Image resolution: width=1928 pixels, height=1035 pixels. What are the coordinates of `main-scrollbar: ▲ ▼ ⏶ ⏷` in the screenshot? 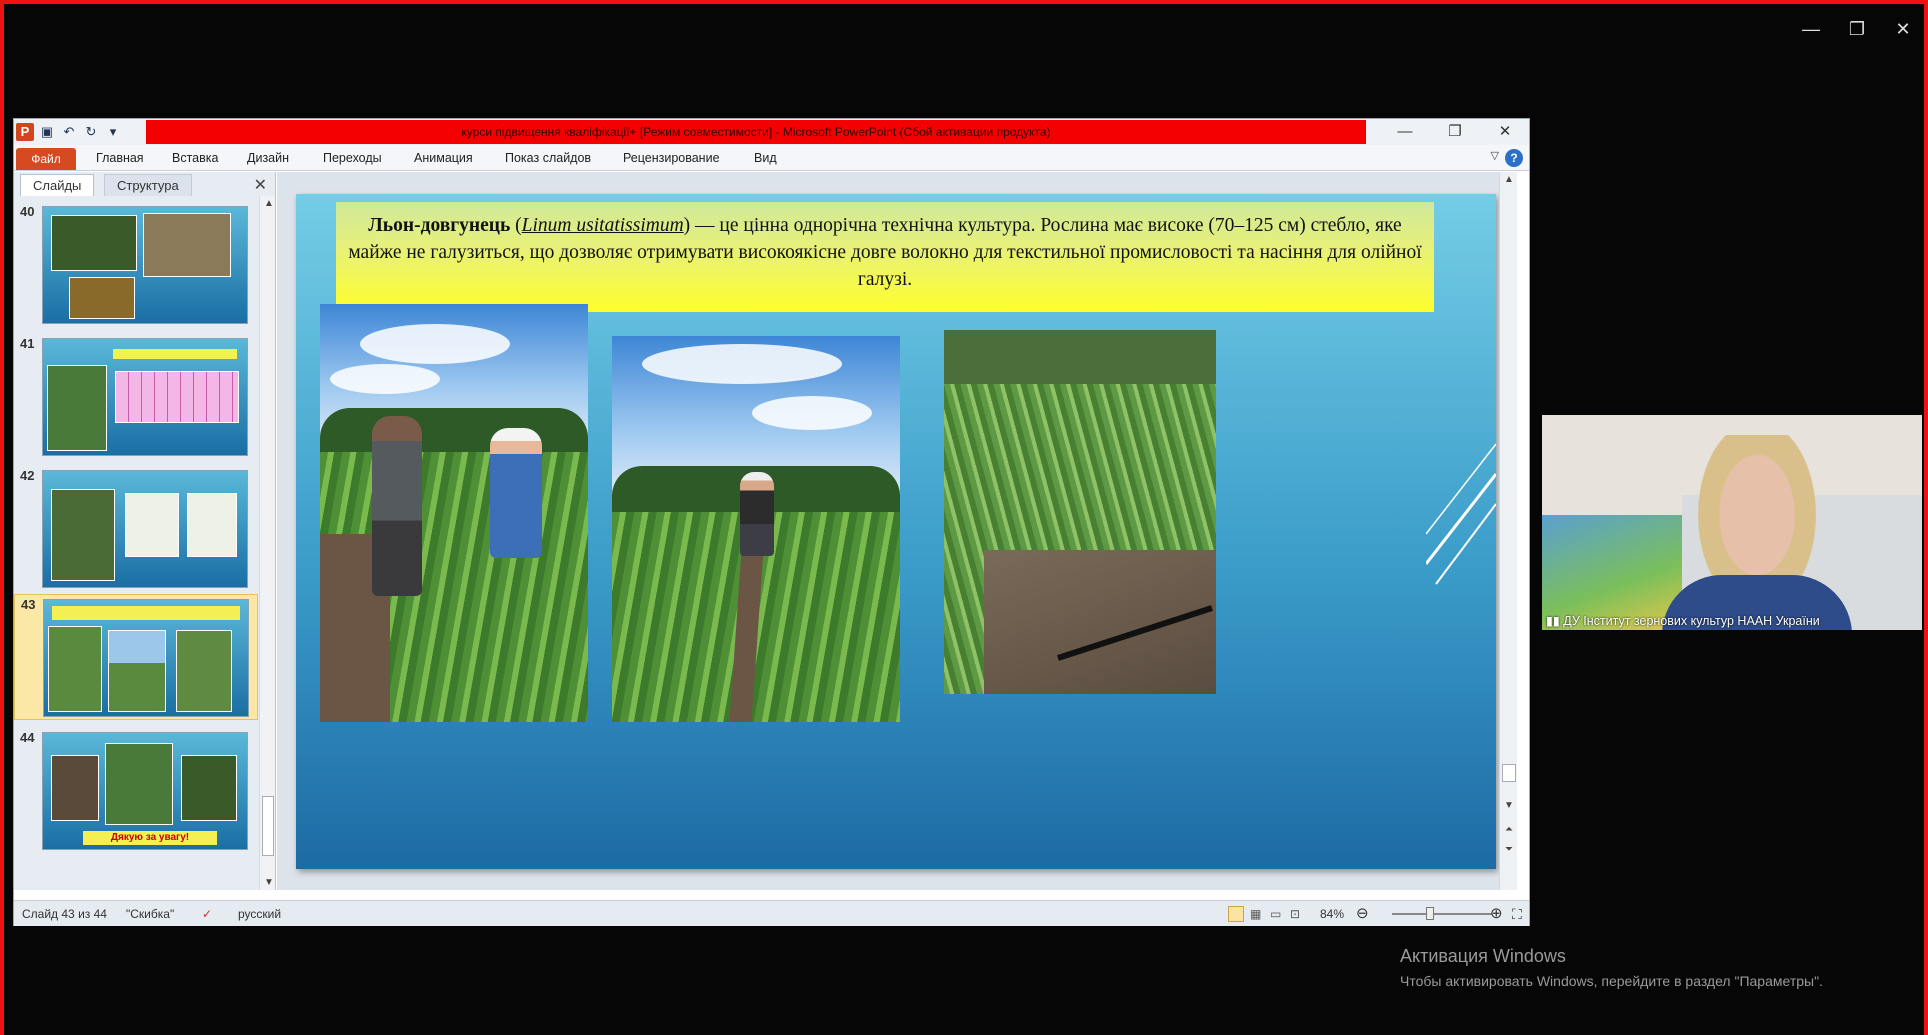 It's located at (1508, 531).